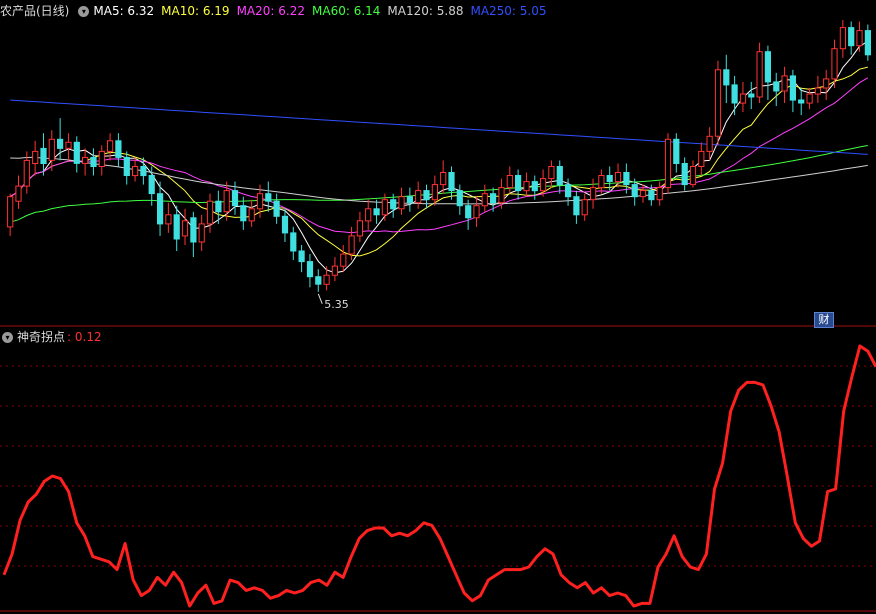 The image size is (876, 614). What do you see at coordinates (35, 11) in the screenshot?
I see `stock-title: 农产品(日线)` at bounding box center [35, 11].